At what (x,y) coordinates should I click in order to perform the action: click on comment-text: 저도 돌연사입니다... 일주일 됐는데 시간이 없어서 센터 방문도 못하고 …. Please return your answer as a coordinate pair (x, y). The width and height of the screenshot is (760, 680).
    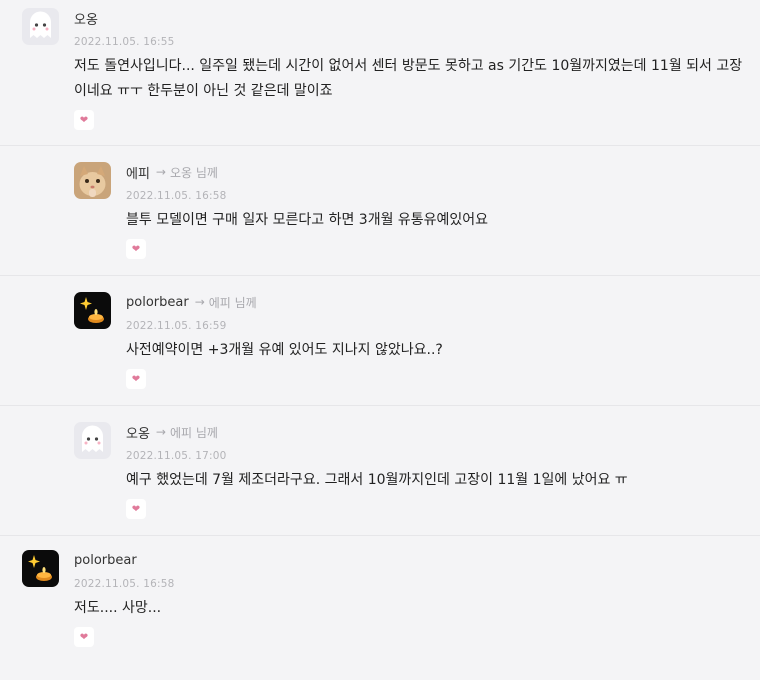
    Looking at the image, I should click on (408, 78).